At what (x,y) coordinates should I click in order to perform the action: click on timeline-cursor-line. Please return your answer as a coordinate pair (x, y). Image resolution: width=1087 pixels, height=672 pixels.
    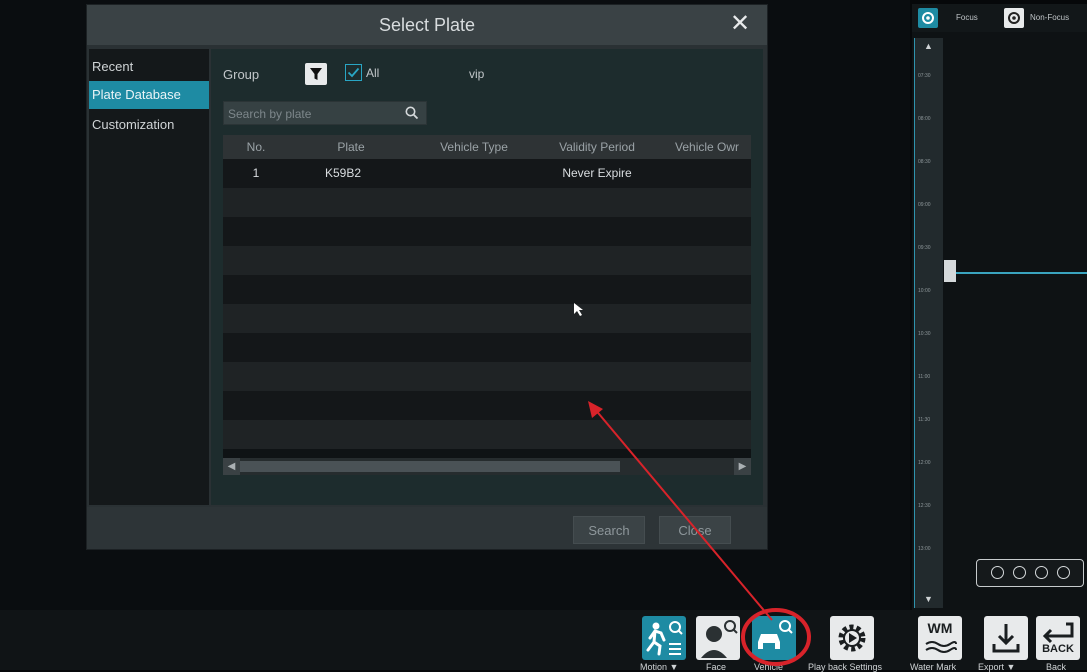
    Looking at the image, I should click on (1021, 273).